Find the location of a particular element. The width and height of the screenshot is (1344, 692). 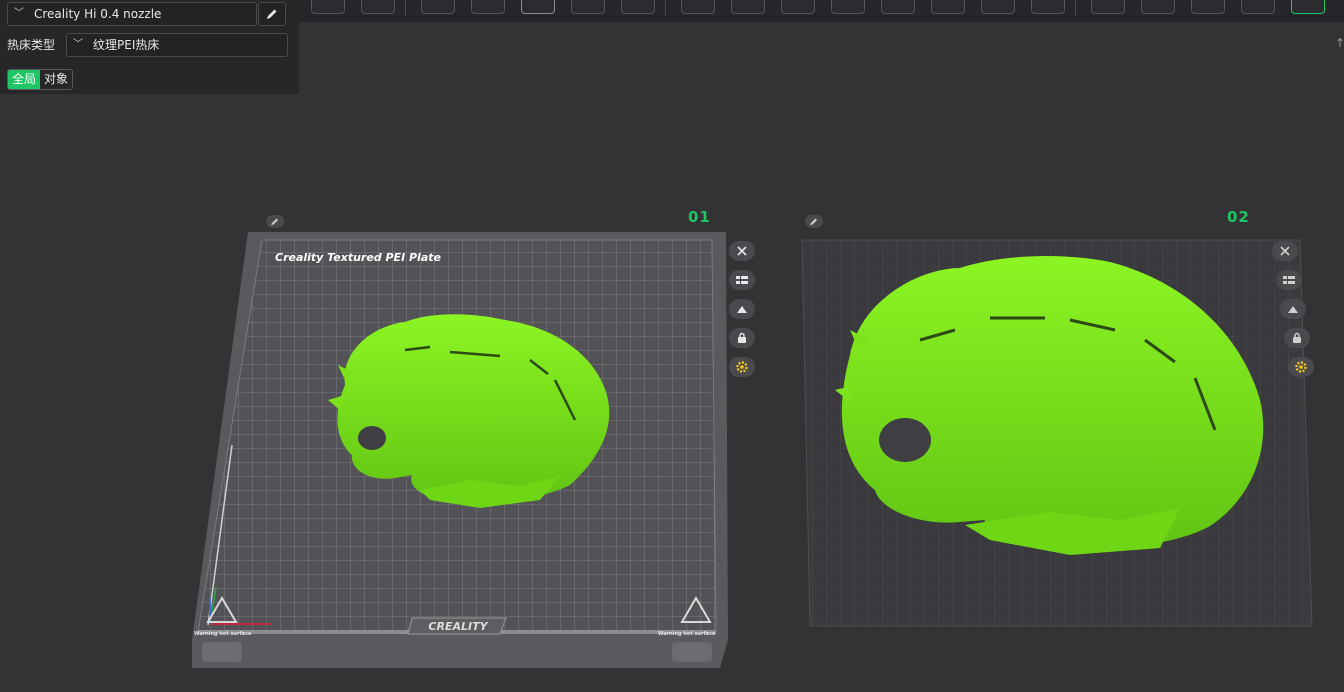

plate-2-settings-button is located at coordinates (1301, 367).